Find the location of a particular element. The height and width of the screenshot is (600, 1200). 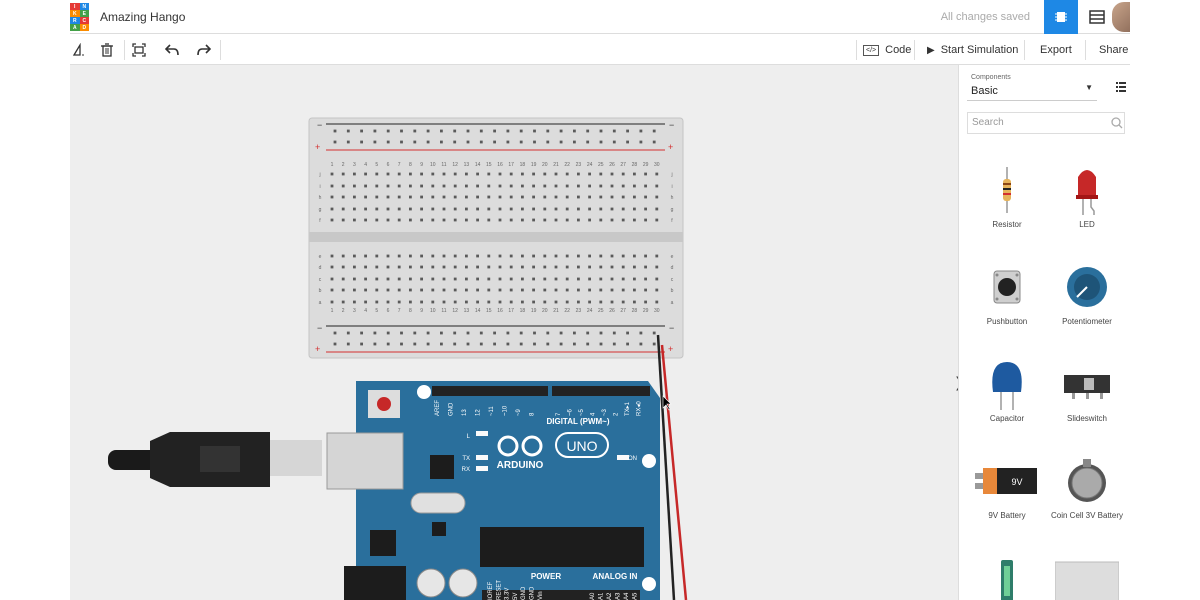

components-dropdown: Components Basic ▼ is located at coordinates (1032, 86).